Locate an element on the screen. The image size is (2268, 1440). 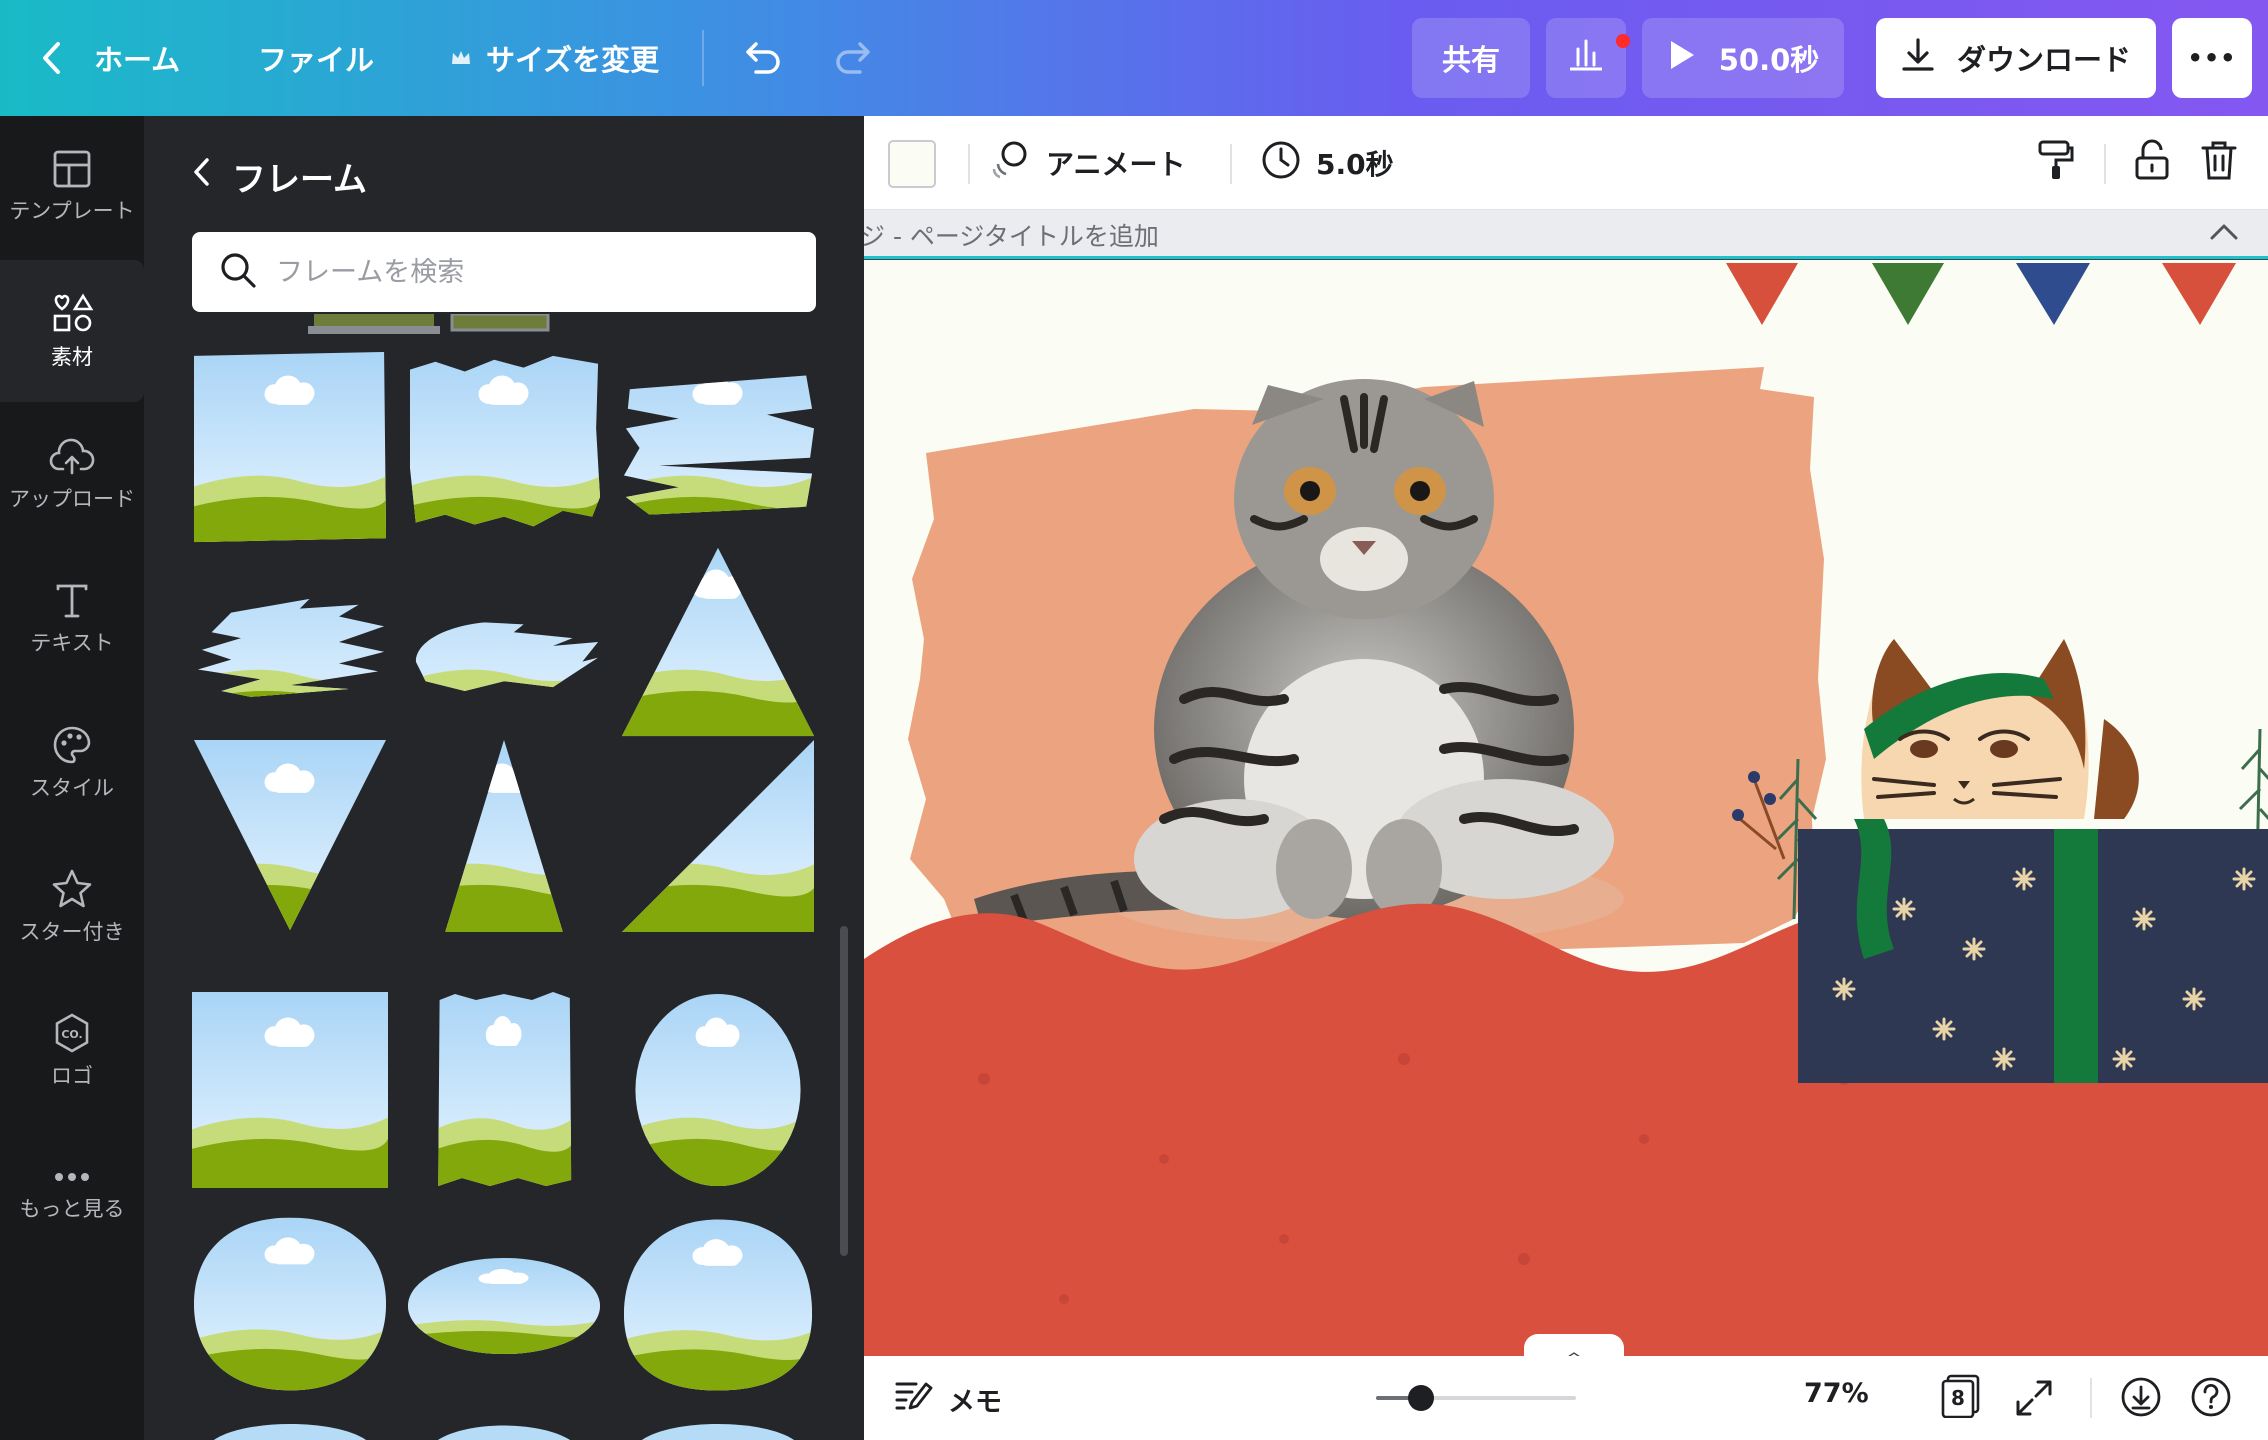
cloud-upload-icon is located at coordinates (72, 457).